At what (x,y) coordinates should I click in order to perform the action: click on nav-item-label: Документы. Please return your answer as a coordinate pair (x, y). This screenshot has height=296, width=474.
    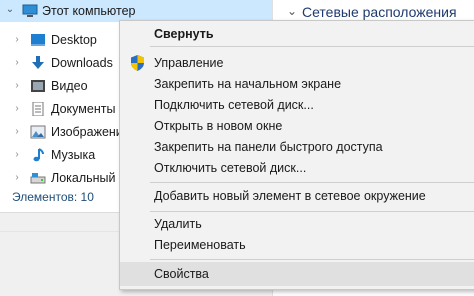
    Looking at the image, I should click on (83, 108).